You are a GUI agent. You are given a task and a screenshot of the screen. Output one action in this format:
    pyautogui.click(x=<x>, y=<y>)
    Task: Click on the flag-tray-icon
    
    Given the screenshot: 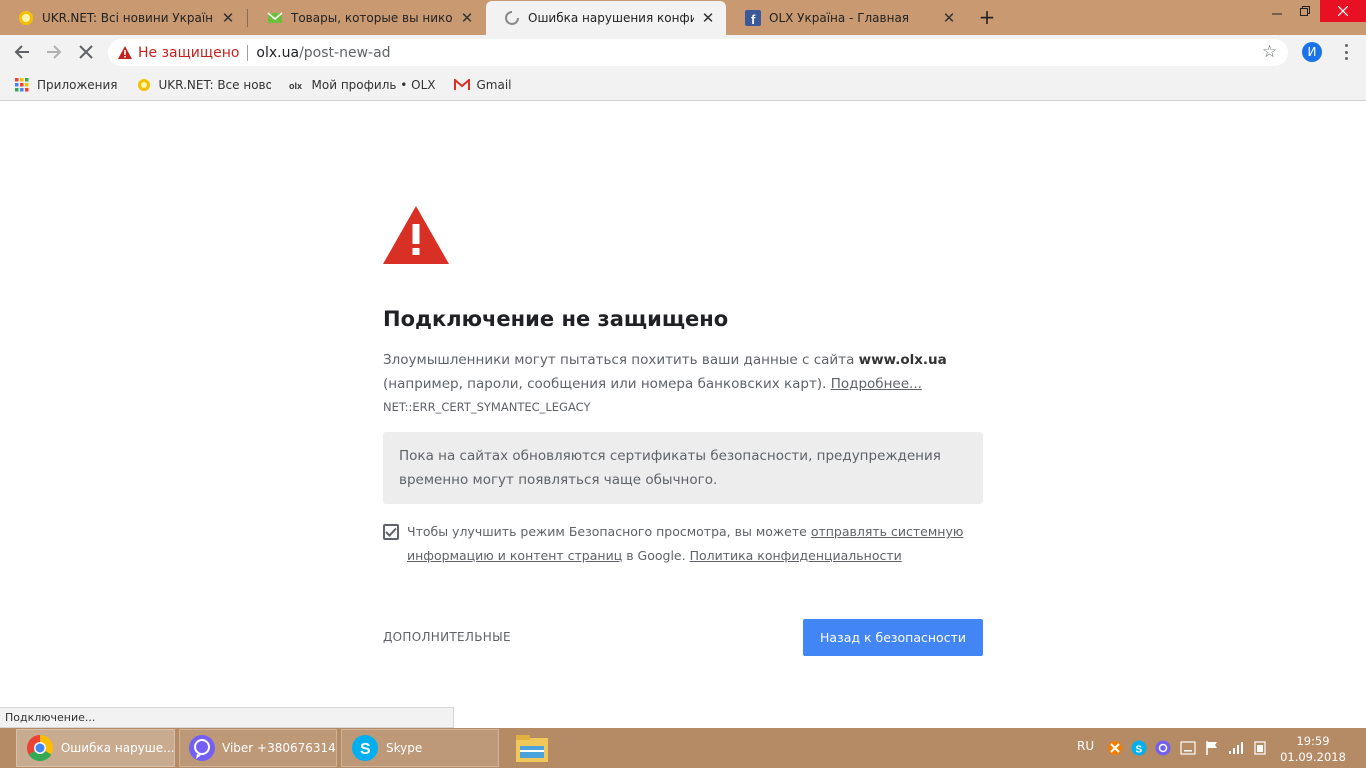 What is the action you would take?
    pyautogui.click(x=1212, y=748)
    